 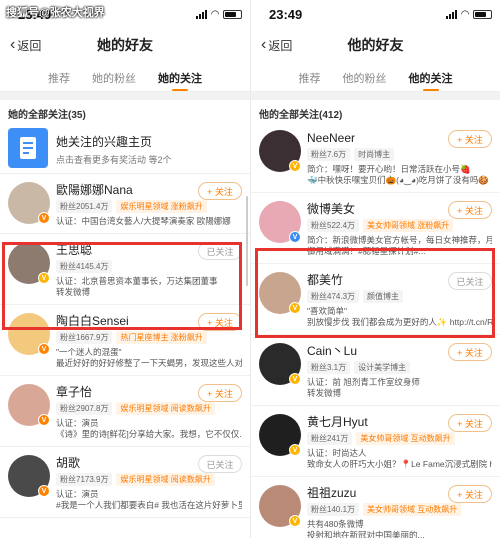 What do you see at coordinates (431, 76) in the screenshot?
I see `tab-following: 他的关注` at bounding box center [431, 76].